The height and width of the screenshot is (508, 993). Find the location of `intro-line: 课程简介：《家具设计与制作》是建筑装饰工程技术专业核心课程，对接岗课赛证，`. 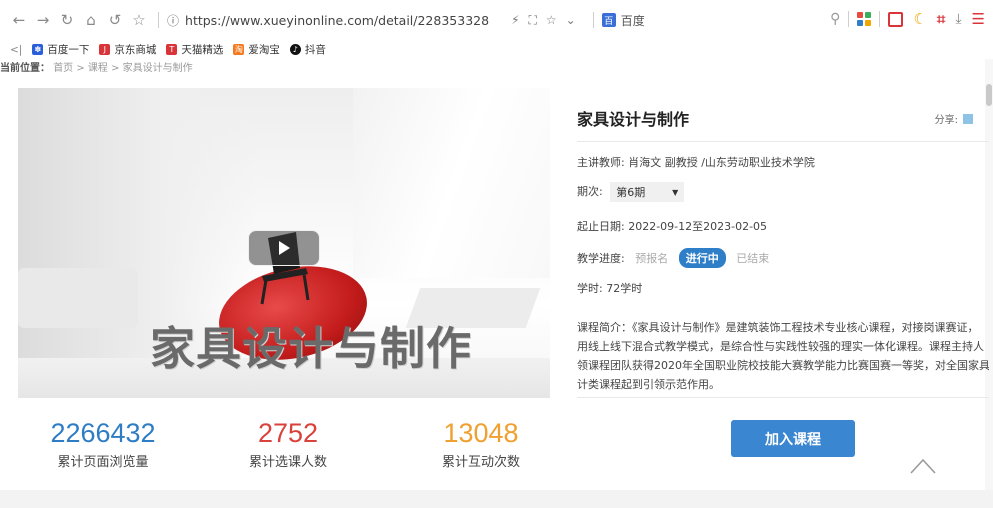

intro-line: 课程简介：《家具设计与制作》是建筑装饰工程技术专业核心课程，对接岗课赛证， is located at coordinates (778, 327).